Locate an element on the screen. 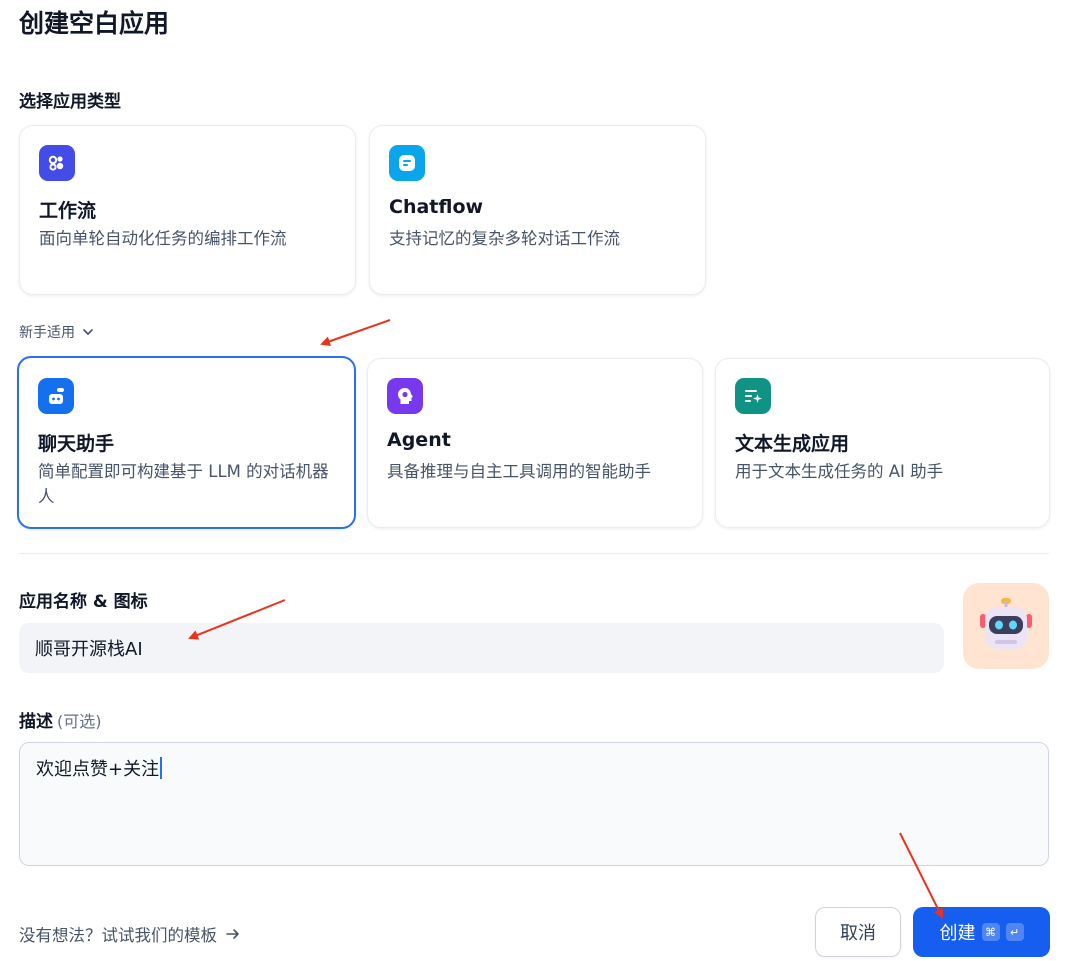 This screenshot has height=961, width=1080. card-description: 面向单轮自动化任务的编排工作流 is located at coordinates (163, 238).